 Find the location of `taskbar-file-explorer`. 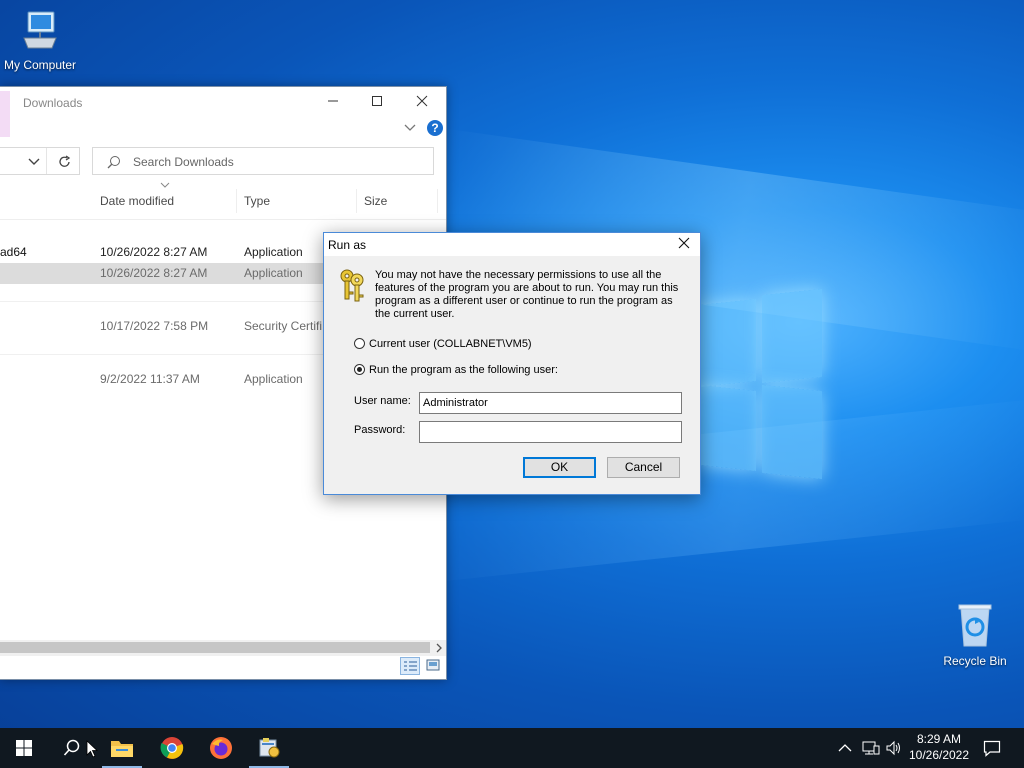

taskbar-file-explorer is located at coordinates (122, 748).